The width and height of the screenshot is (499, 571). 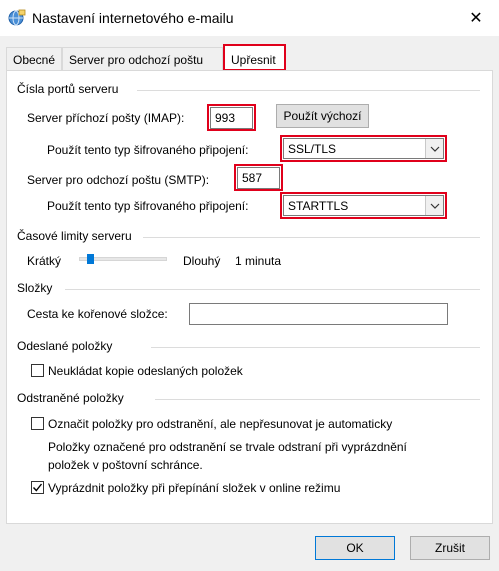 What do you see at coordinates (34, 59) in the screenshot?
I see `tab-general: Obecné` at bounding box center [34, 59].